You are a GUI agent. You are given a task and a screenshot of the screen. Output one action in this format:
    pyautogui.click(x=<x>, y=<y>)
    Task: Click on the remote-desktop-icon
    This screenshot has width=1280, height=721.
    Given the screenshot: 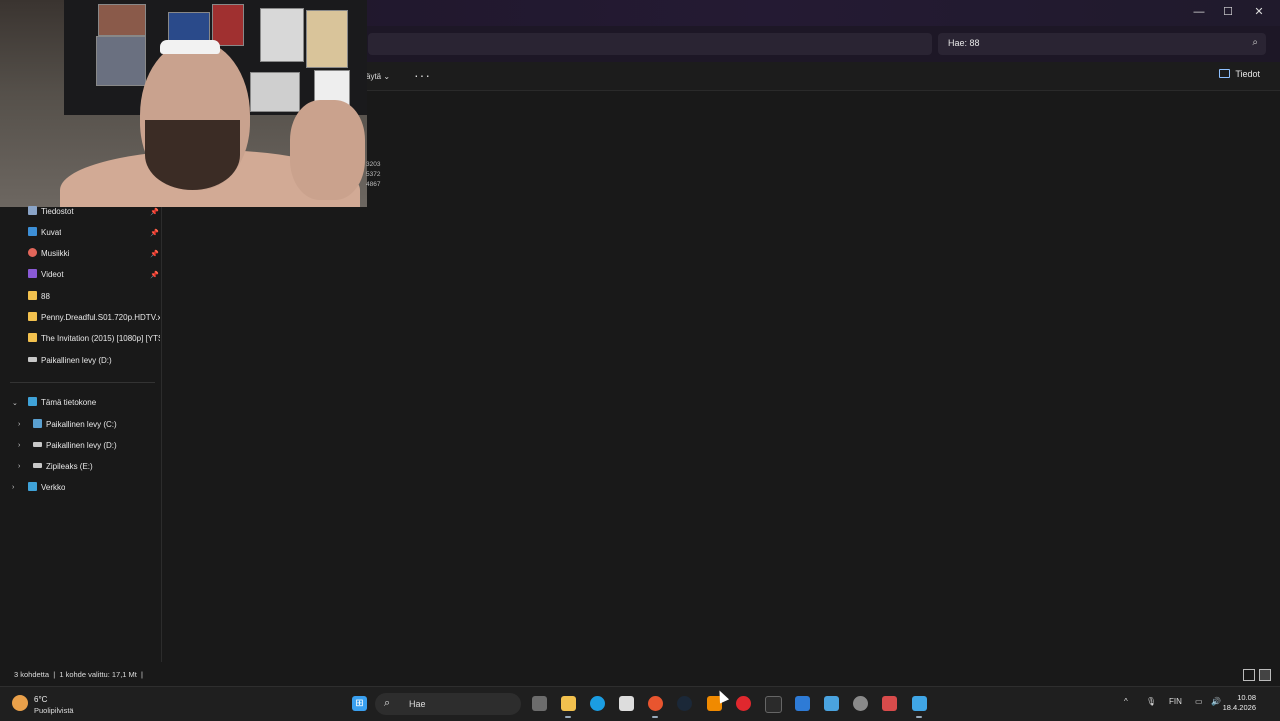 What is the action you would take?
    pyautogui.click(x=831, y=703)
    